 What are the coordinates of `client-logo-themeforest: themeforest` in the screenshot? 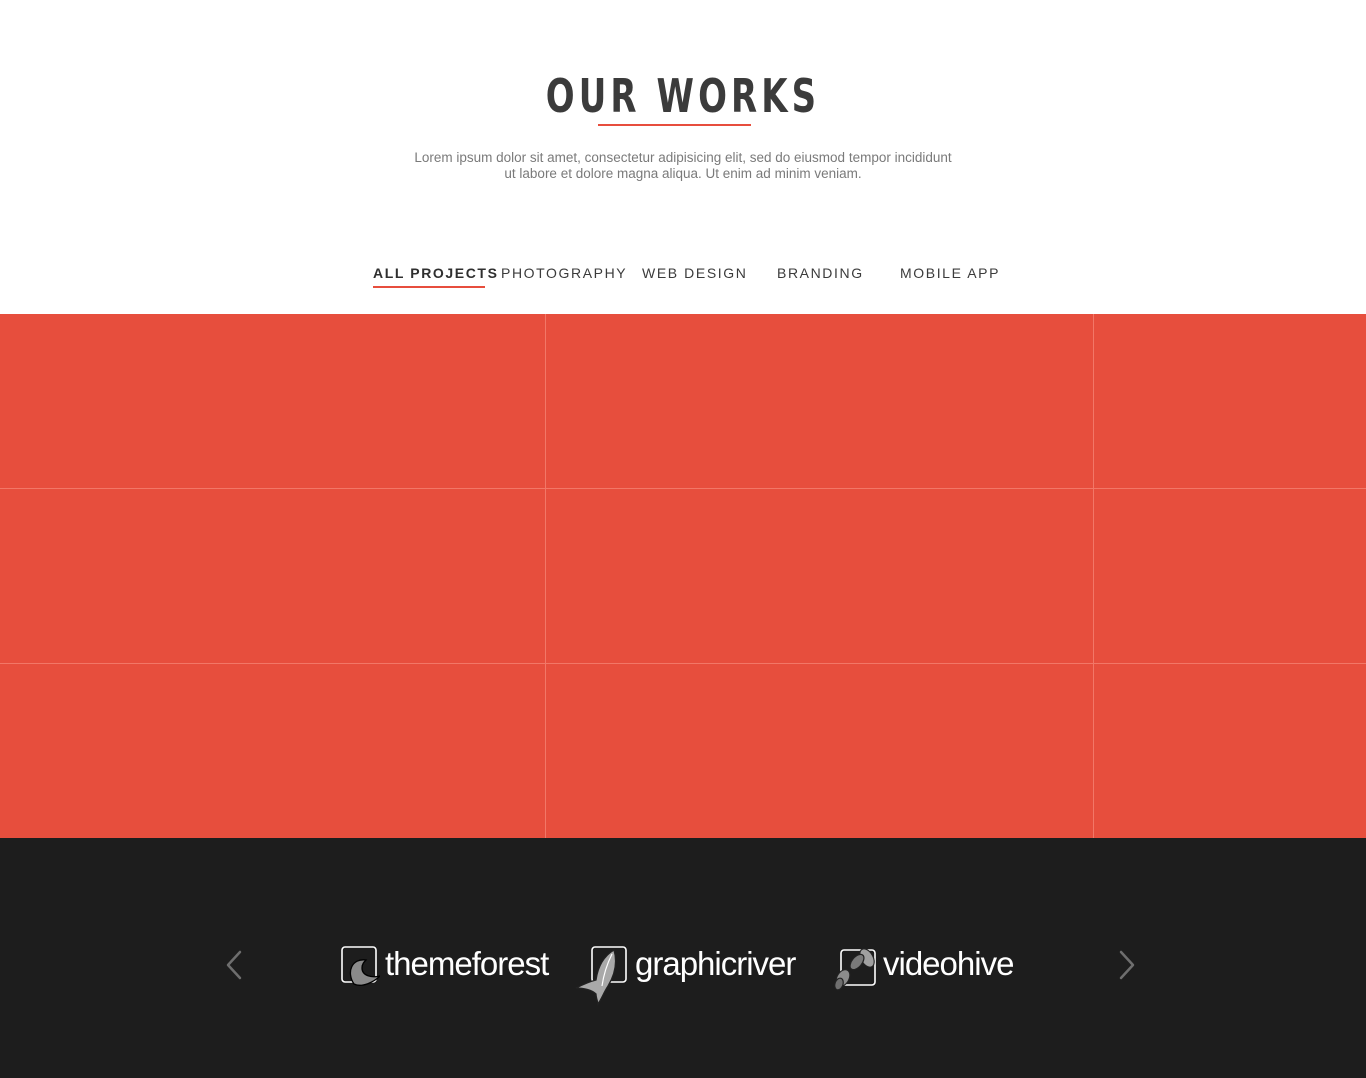 It's located at (447, 972).